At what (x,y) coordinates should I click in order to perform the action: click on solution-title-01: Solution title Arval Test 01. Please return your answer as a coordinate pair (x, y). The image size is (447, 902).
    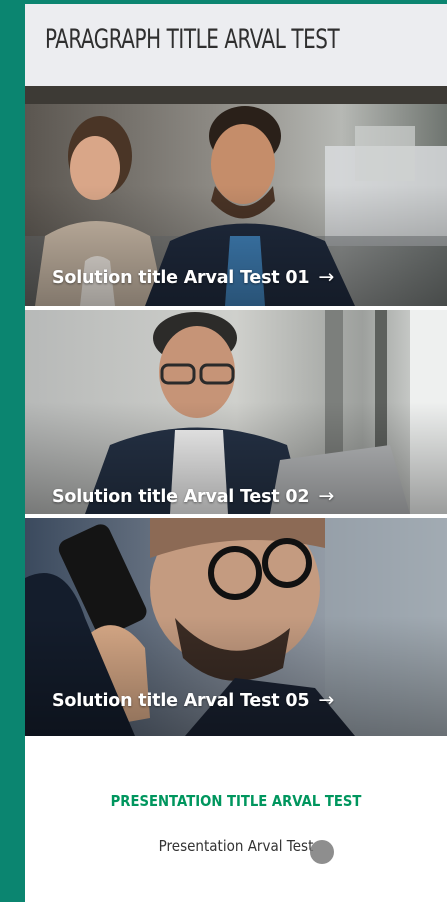
    Looking at the image, I should click on (181, 278).